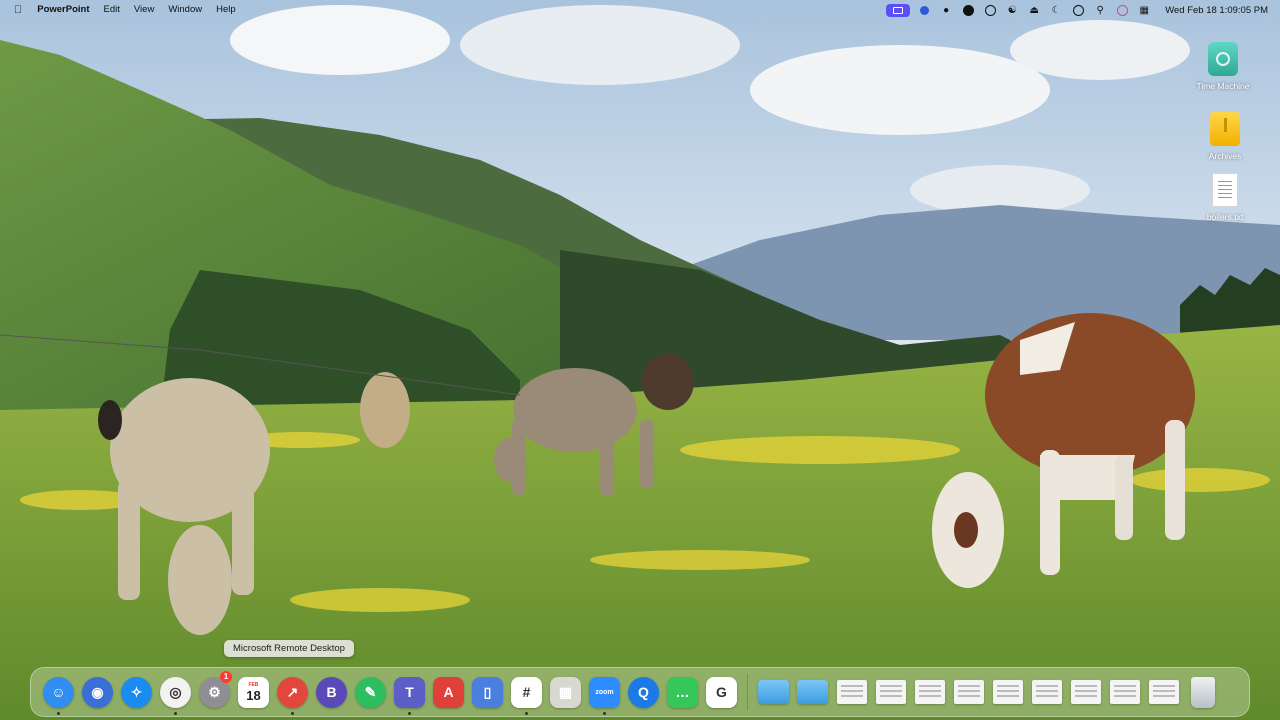 This screenshot has height=720, width=1280. I want to click on grammarly-icon: G, so click(721, 692).